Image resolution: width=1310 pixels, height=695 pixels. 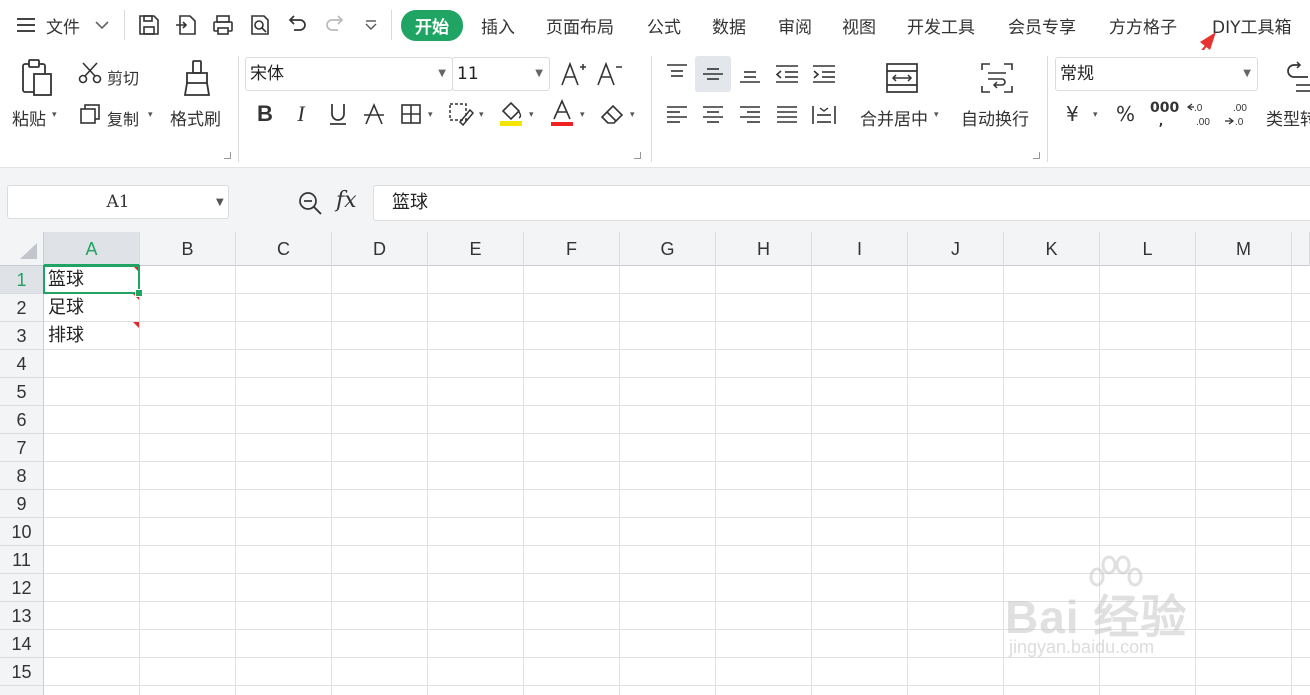 I want to click on merge-center-dropdown-icon: ▾, so click(x=936, y=115).